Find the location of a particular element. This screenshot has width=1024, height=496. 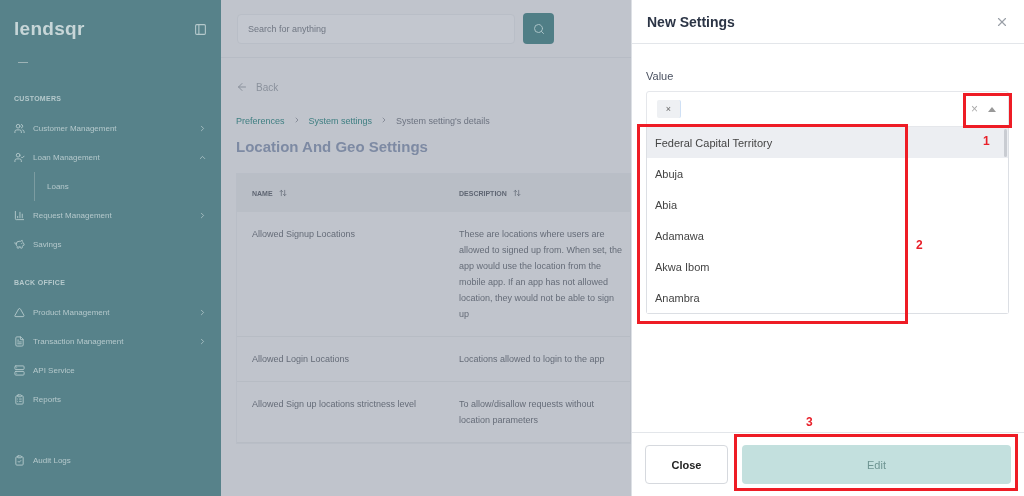

table-cell-text: To allow/disallow requests without location parameters is located at coordinates (527, 412).